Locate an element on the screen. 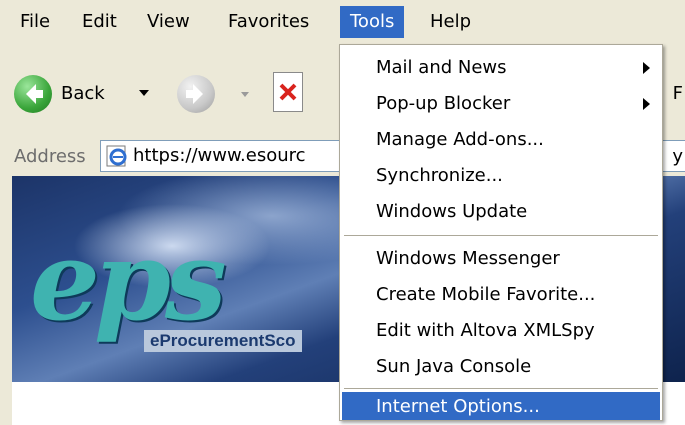 The image size is (685, 425). back-button-label: Back is located at coordinates (83, 94).